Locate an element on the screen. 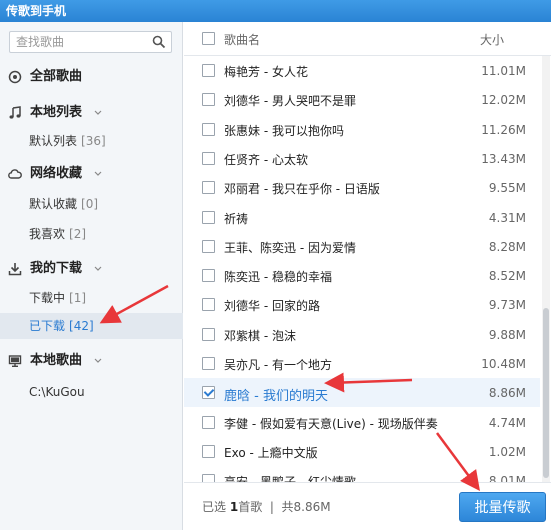 Image resolution: width=551 pixels, height=530 pixels. sidebar-group-local-list: 本地列表 is located at coordinates (91, 113).